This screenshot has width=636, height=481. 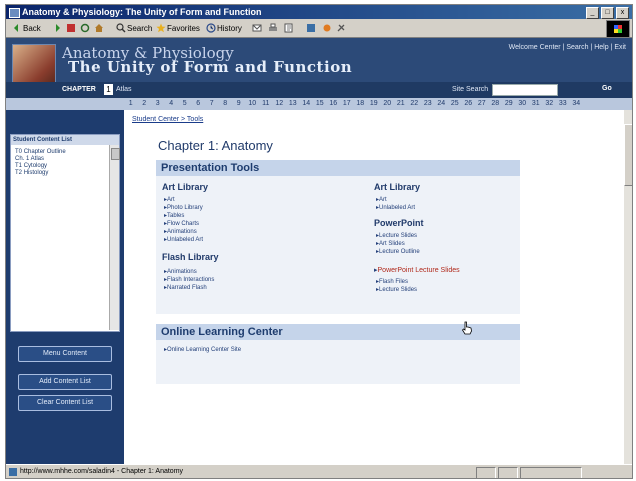 What do you see at coordinates (428, 103) in the screenshot?
I see `chapter-number-link: 23` at bounding box center [428, 103].